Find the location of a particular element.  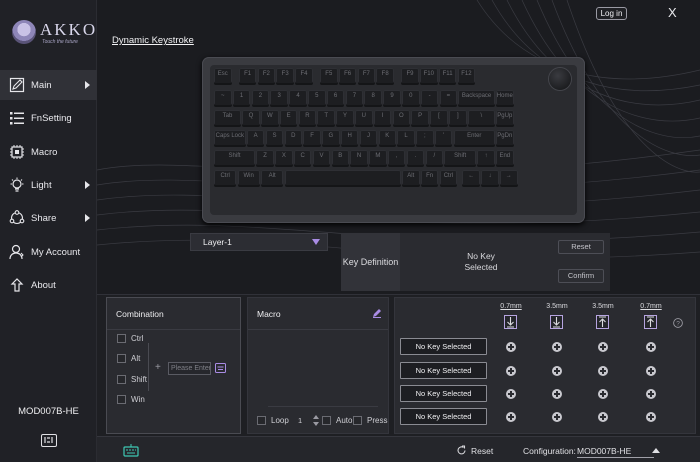

key-8: 8 is located at coordinates (373, 98).